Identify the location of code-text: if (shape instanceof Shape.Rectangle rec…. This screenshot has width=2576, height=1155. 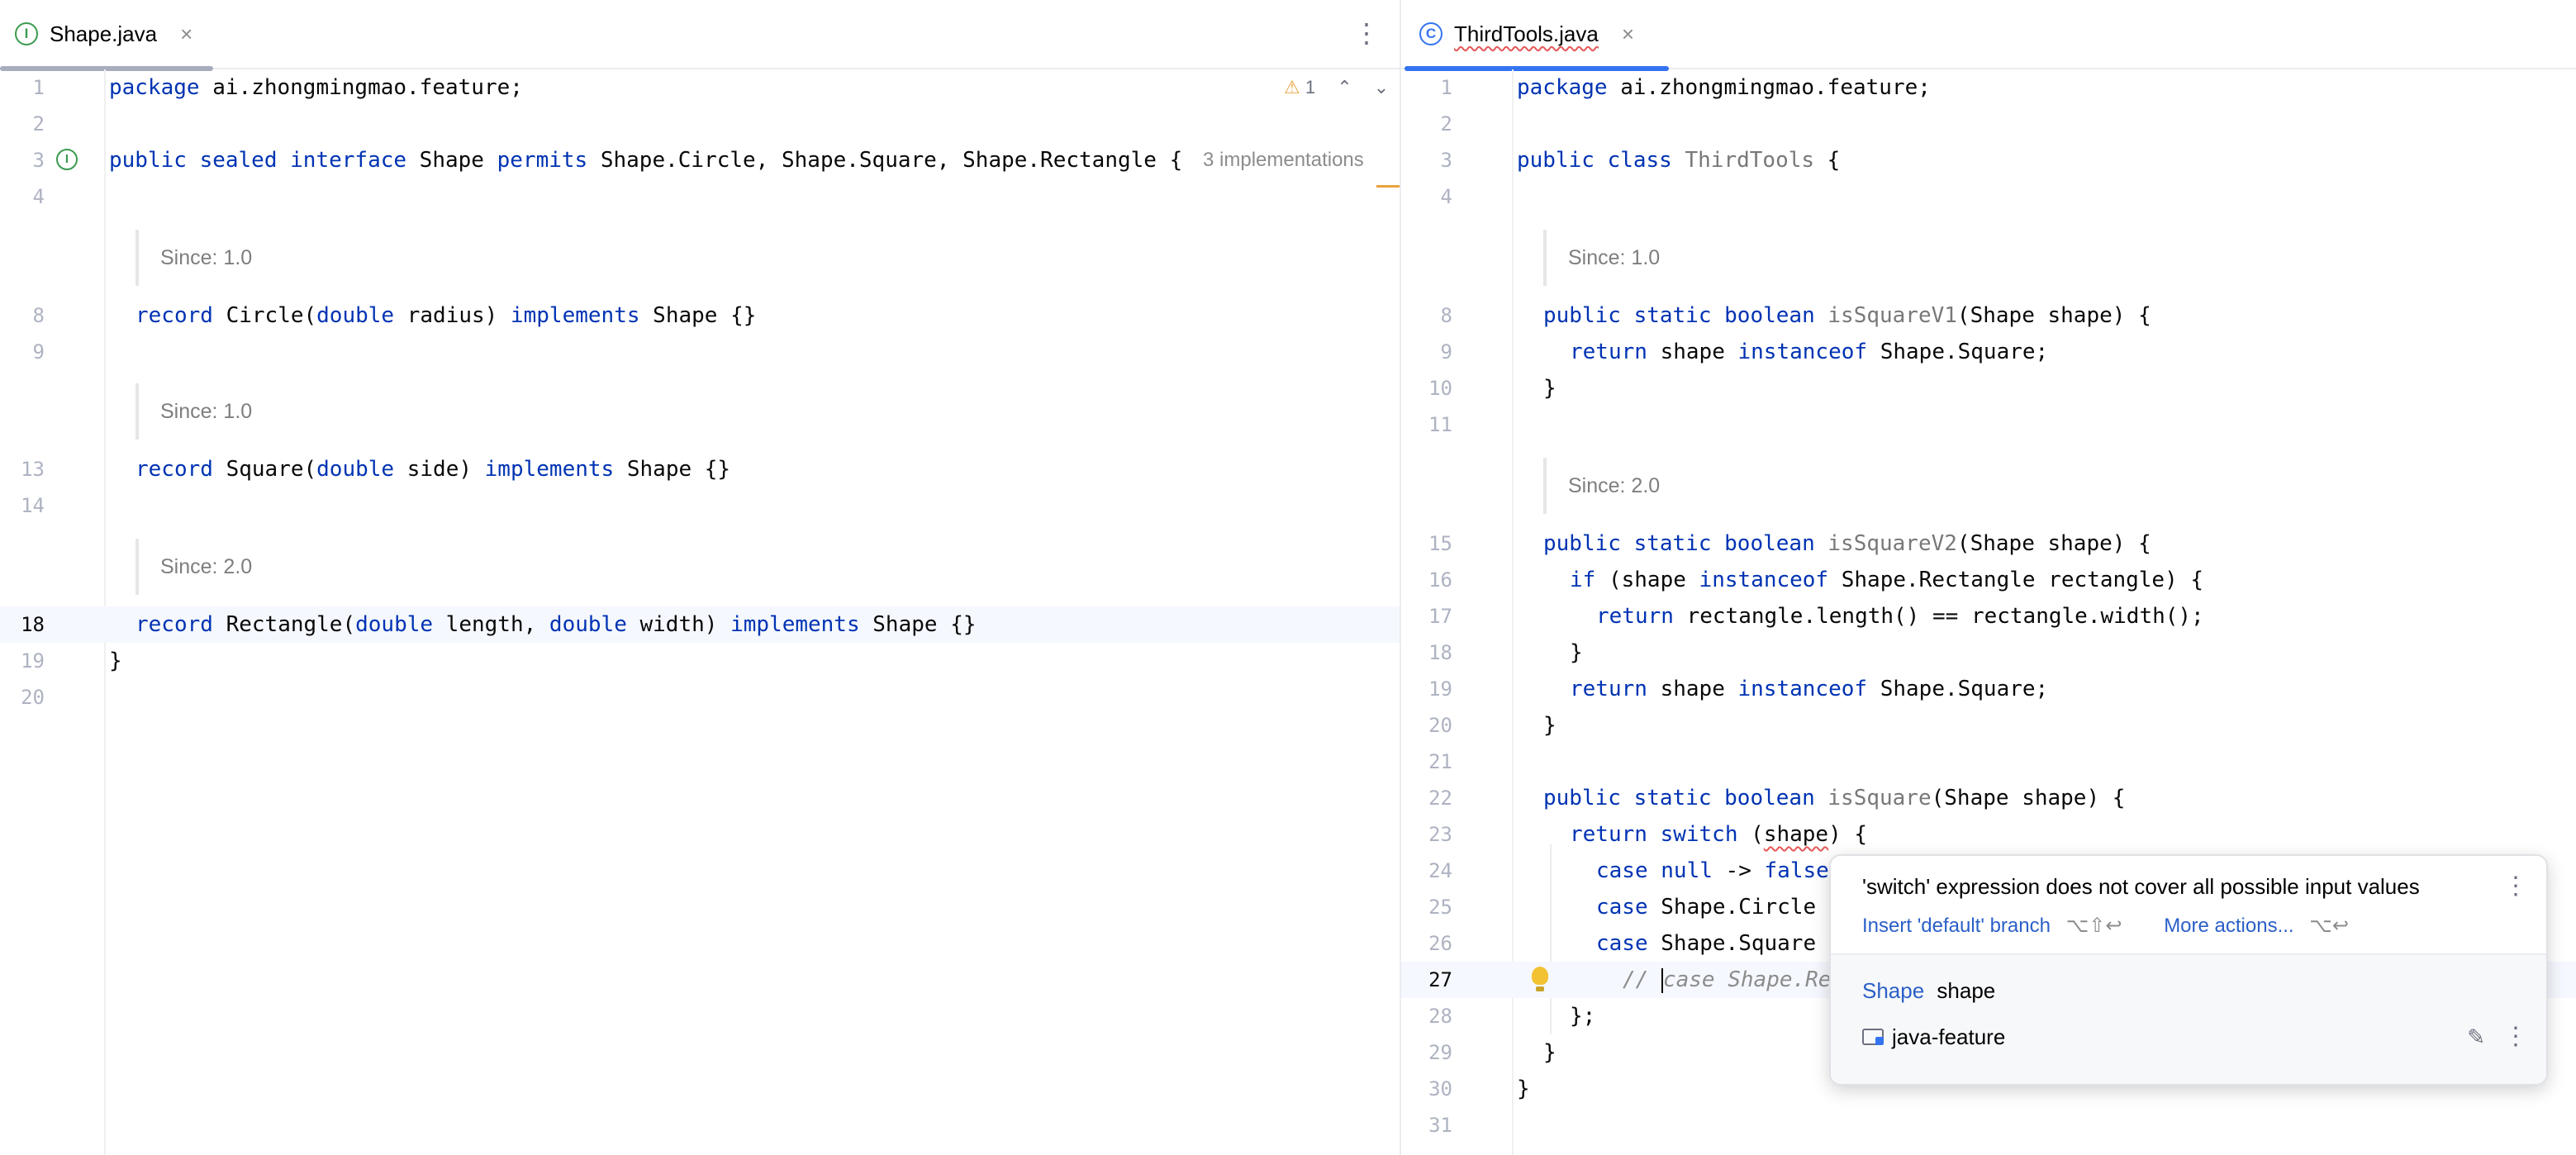
(1887, 580).